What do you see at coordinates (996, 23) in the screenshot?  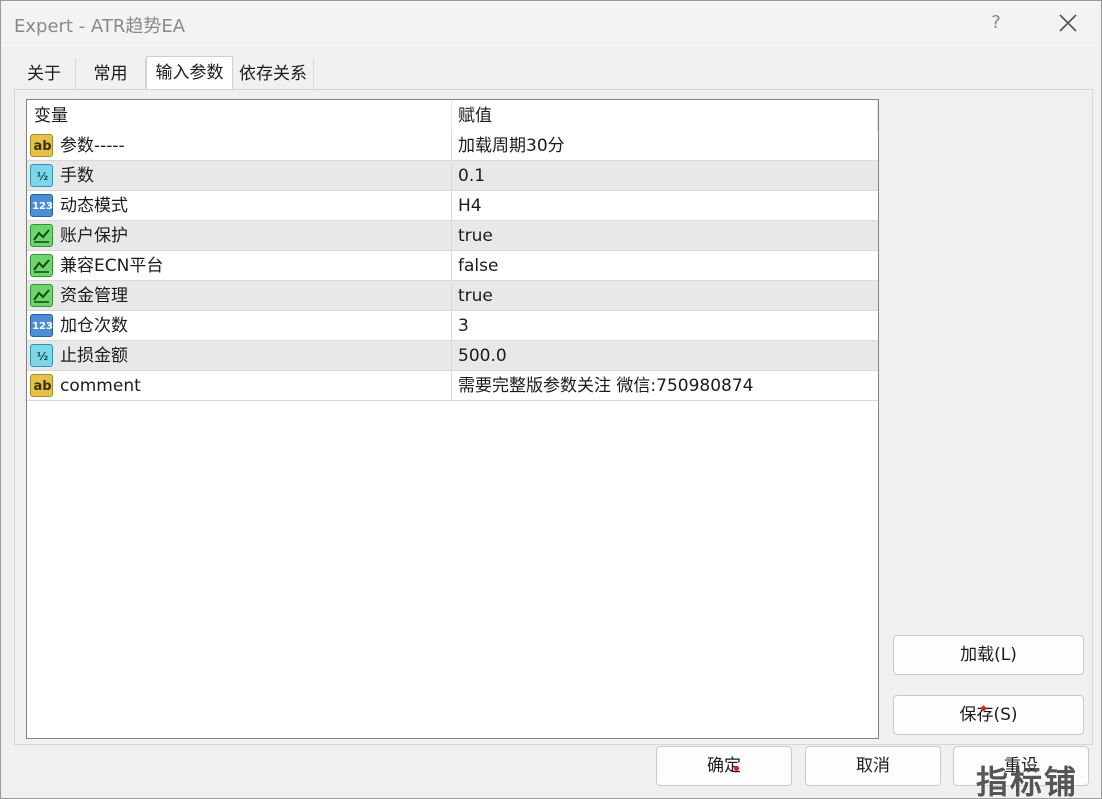 I see `help-button: ?` at bounding box center [996, 23].